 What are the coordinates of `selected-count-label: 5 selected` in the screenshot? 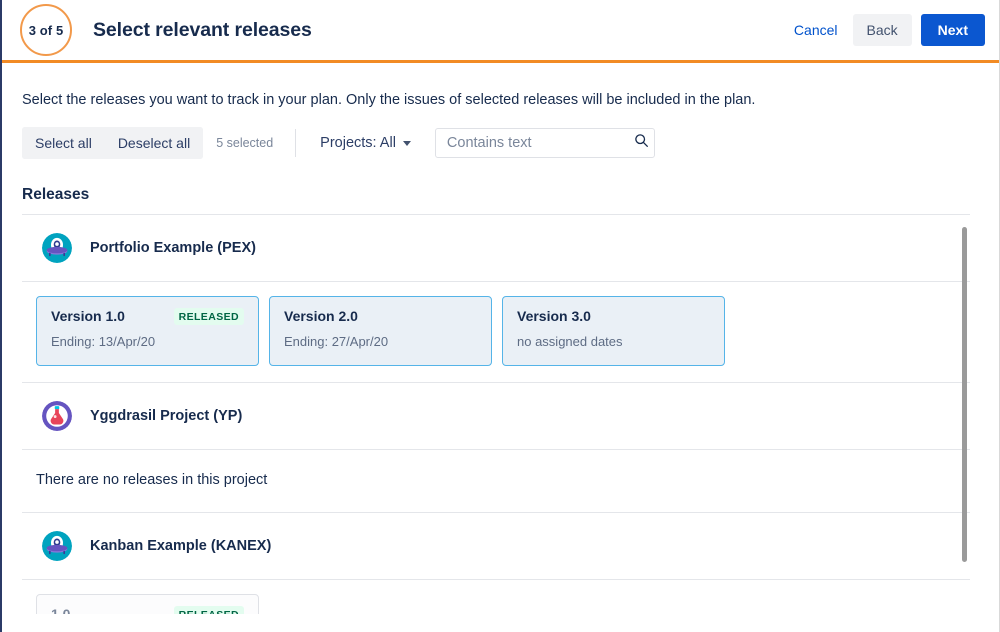 It's located at (245, 143).